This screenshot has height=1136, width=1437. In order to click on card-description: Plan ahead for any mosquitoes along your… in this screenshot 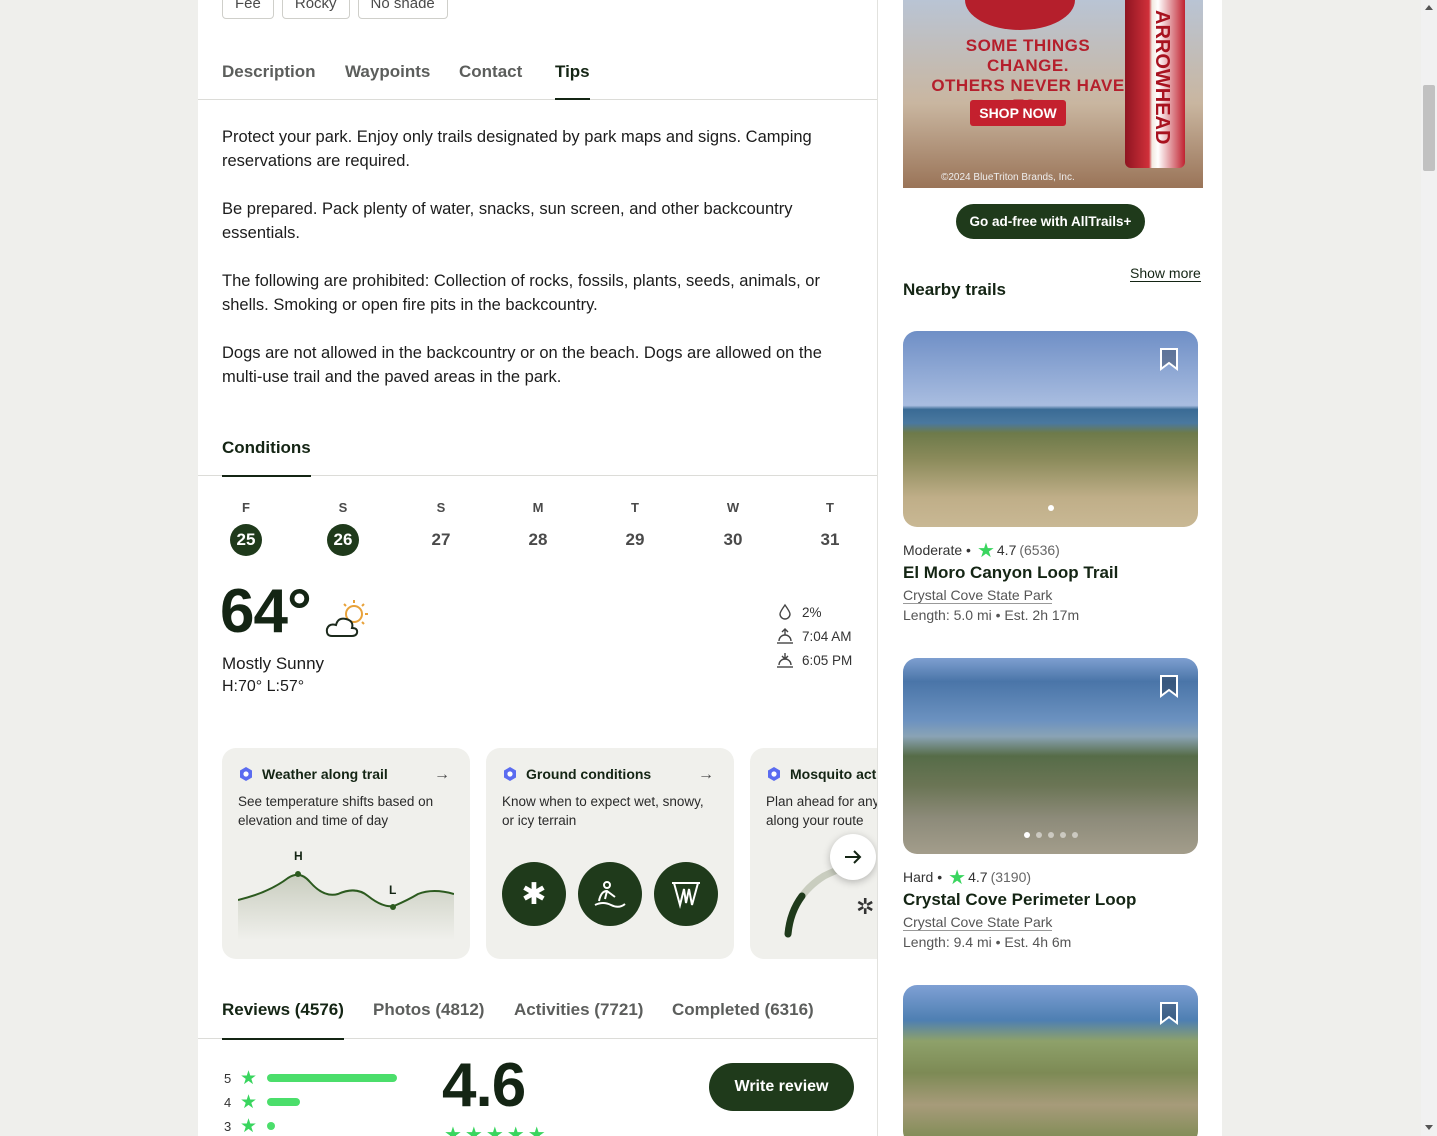, I will do `click(822, 811)`.